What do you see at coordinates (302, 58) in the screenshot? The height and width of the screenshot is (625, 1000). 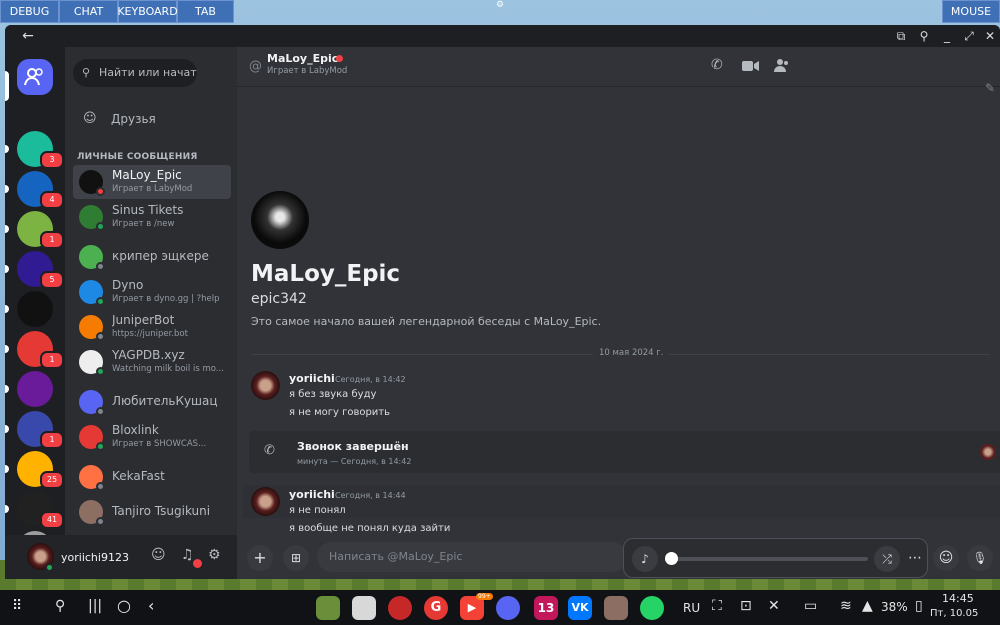 I see `channel-name: MaLoy_Epic` at bounding box center [302, 58].